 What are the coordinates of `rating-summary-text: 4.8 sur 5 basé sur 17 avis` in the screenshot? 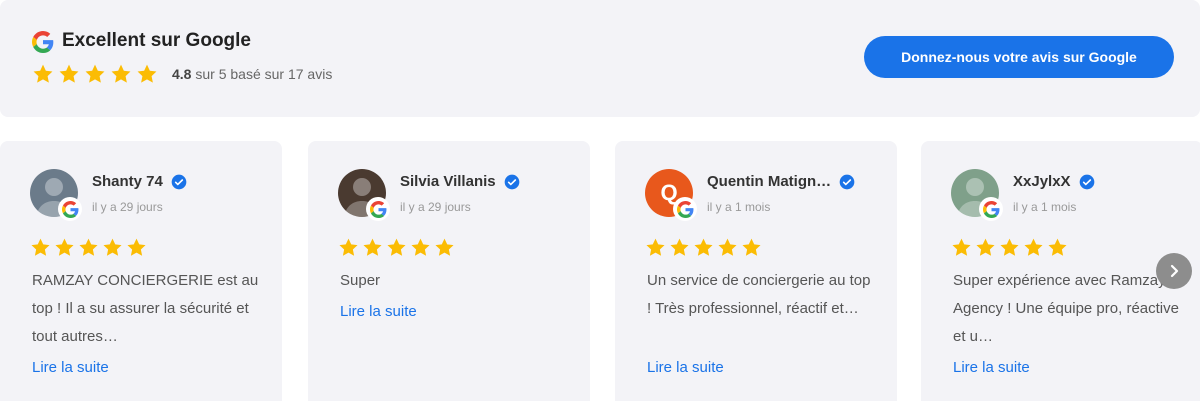 It's located at (252, 74).